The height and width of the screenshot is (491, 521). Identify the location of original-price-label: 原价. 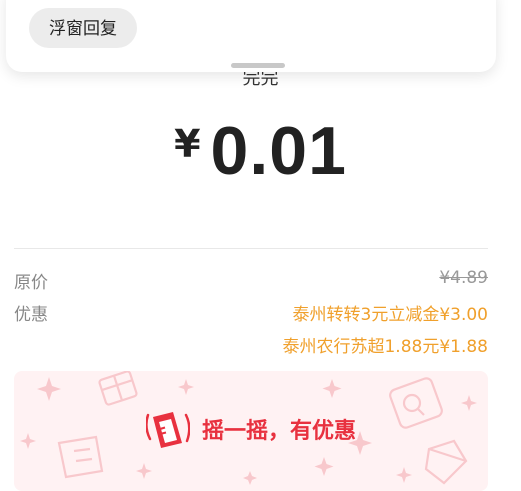
(31, 283).